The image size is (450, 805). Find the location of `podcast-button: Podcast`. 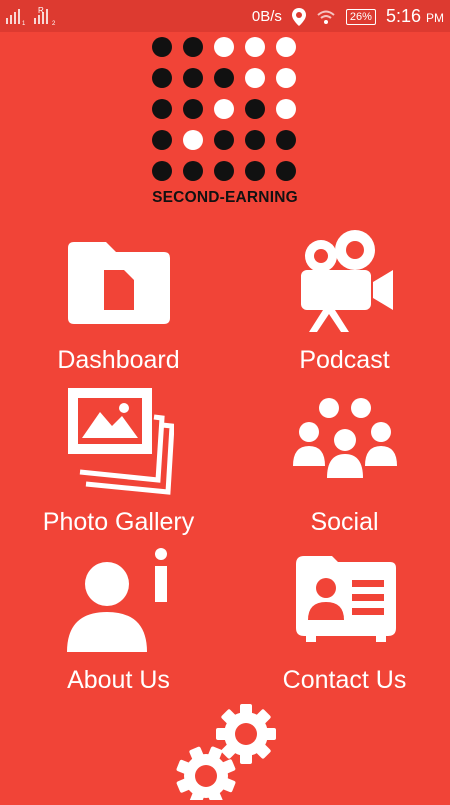

podcast-button: Podcast is located at coordinates (341, 310).